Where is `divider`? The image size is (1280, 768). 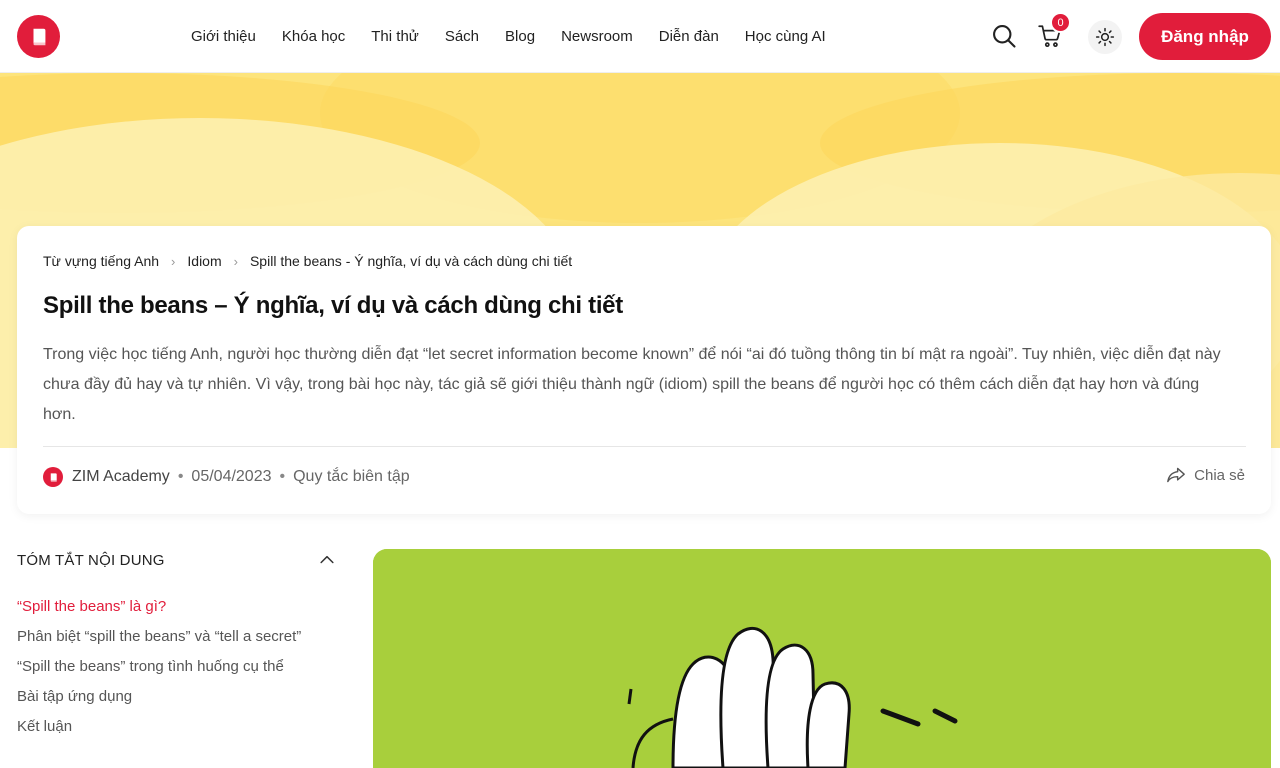 divider is located at coordinates (644, 446).